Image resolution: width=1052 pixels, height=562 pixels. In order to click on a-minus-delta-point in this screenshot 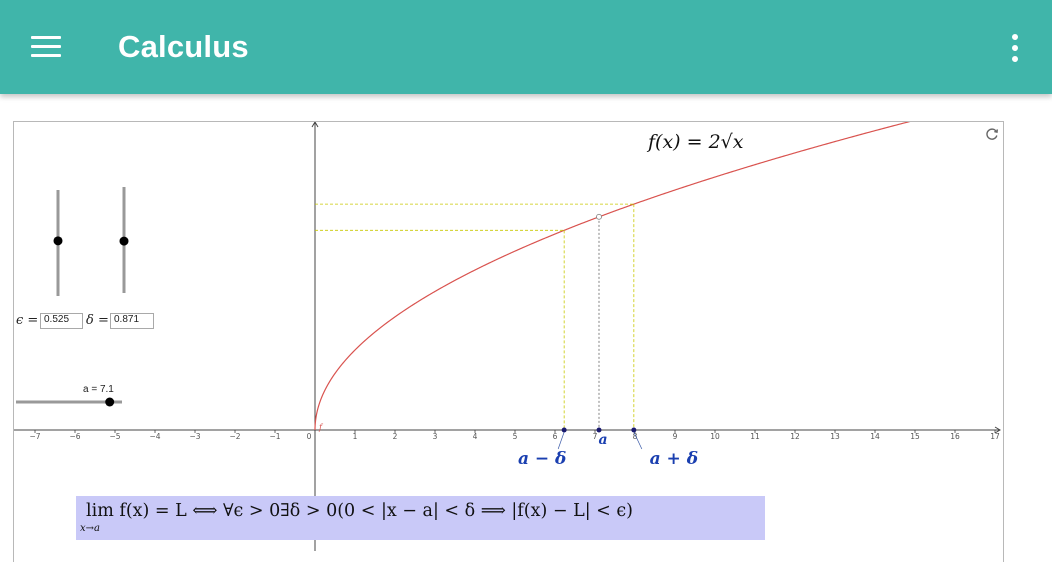, I will do `click(564, 430)`.